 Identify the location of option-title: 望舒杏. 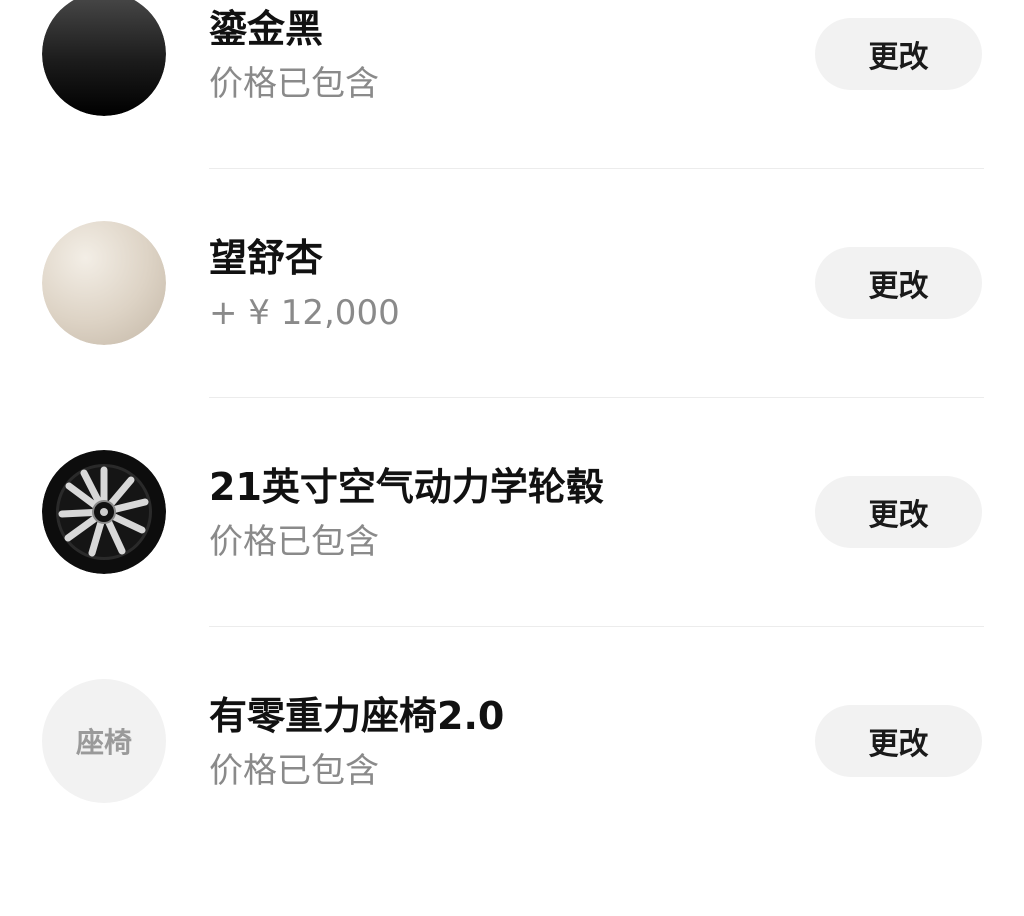
(266, 258).